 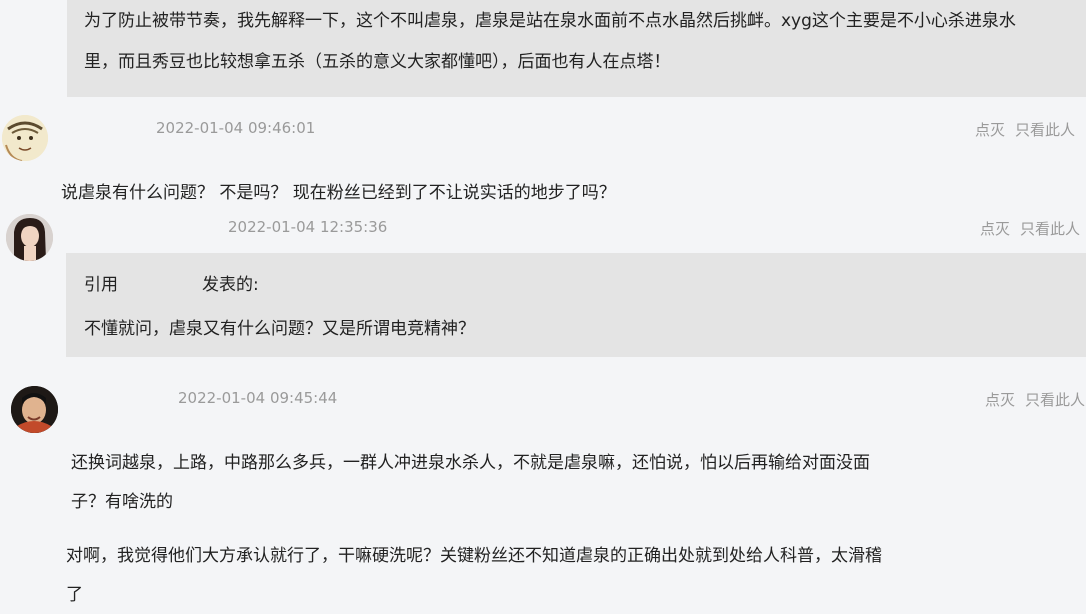 I want to click on quote-suffix: 发表的:, so click(x=230, y=285).